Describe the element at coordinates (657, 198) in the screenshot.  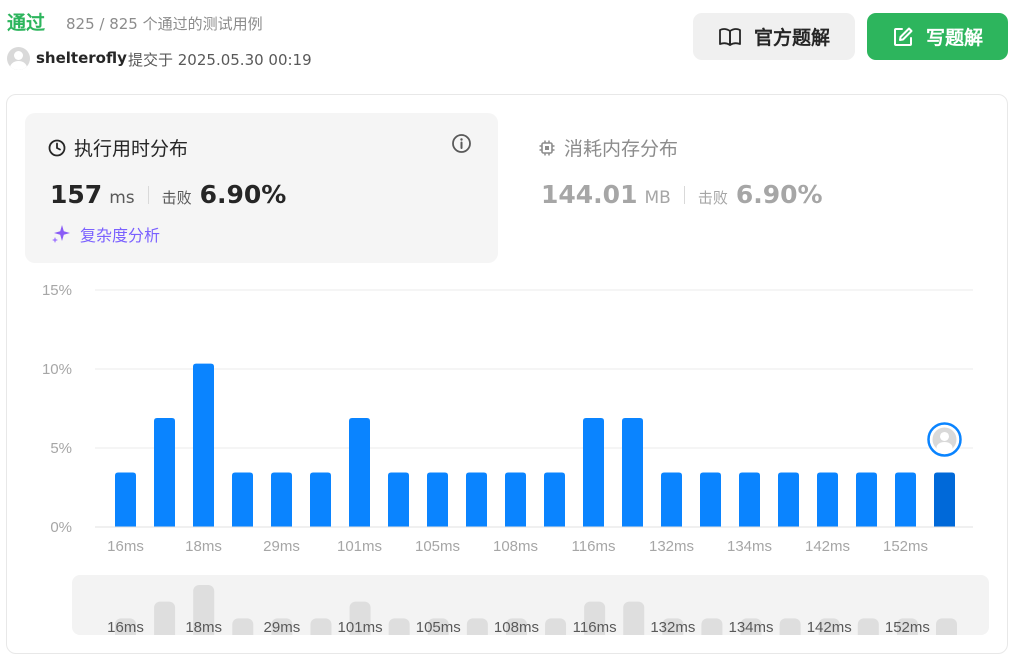
I see `memory-unit: MB` at that location.